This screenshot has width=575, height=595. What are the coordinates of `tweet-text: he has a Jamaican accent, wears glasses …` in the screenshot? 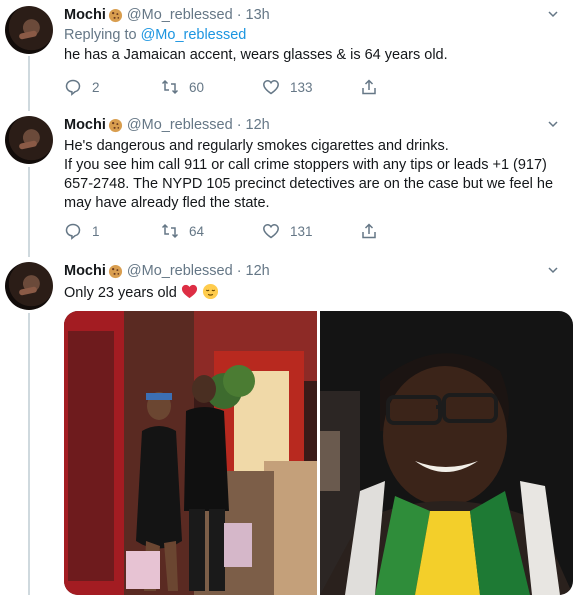 It's located at (256, 55).